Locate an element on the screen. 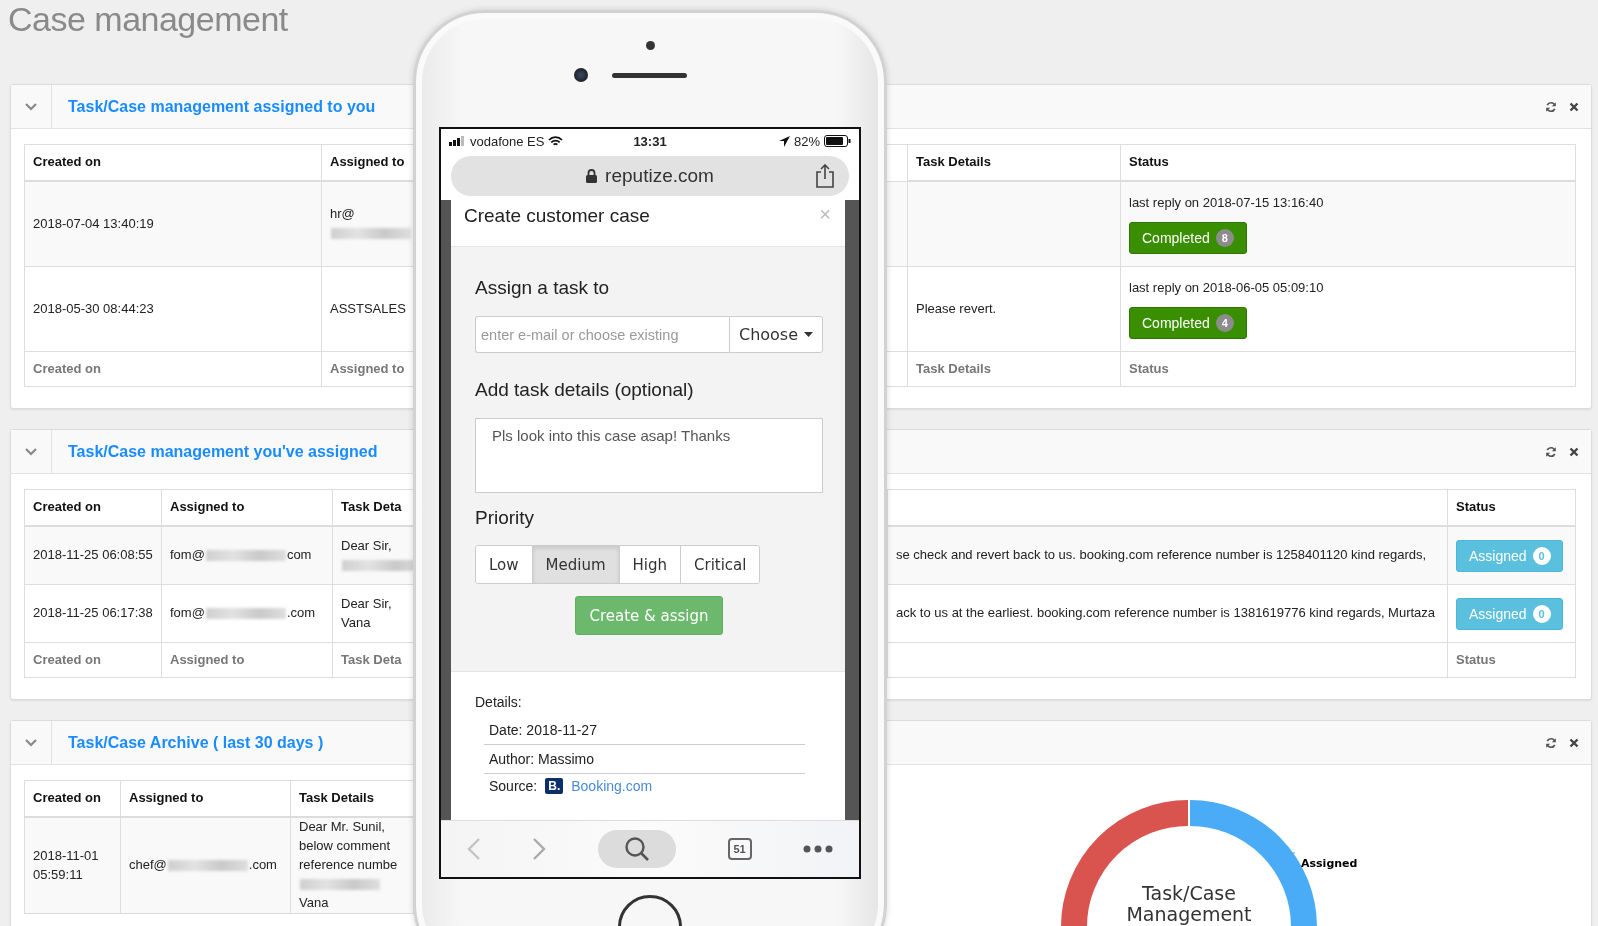  priority-option: Critical is located at coordinates (720, 564).